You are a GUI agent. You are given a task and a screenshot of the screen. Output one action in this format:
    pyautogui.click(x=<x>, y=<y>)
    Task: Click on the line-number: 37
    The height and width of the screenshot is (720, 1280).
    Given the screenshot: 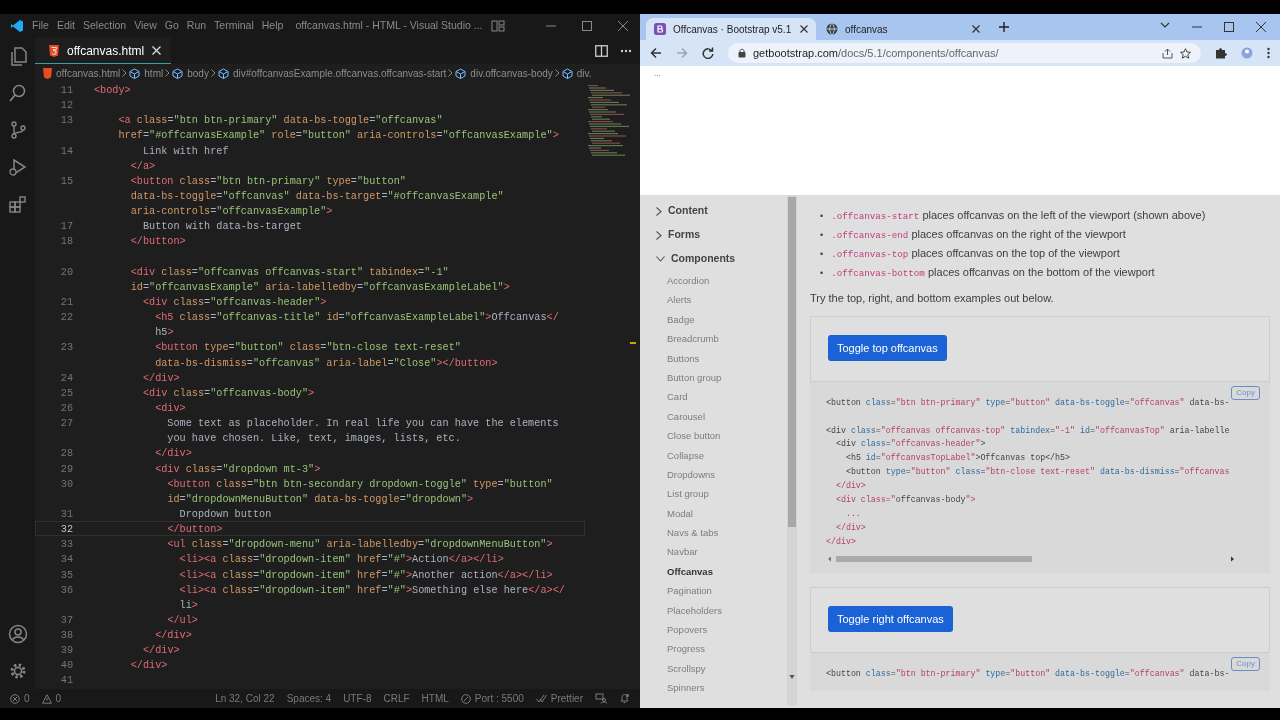 What is the action you would take?
    pyautogui.click(x=66, y=620)
    